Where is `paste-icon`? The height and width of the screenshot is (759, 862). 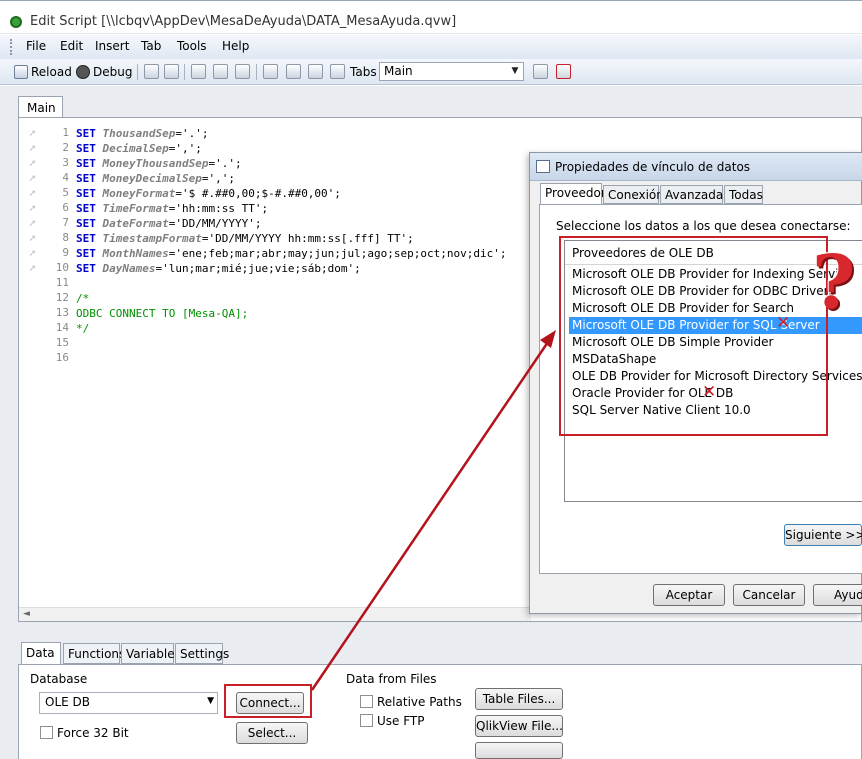 paste-icon is located at coordinates (242, 71).